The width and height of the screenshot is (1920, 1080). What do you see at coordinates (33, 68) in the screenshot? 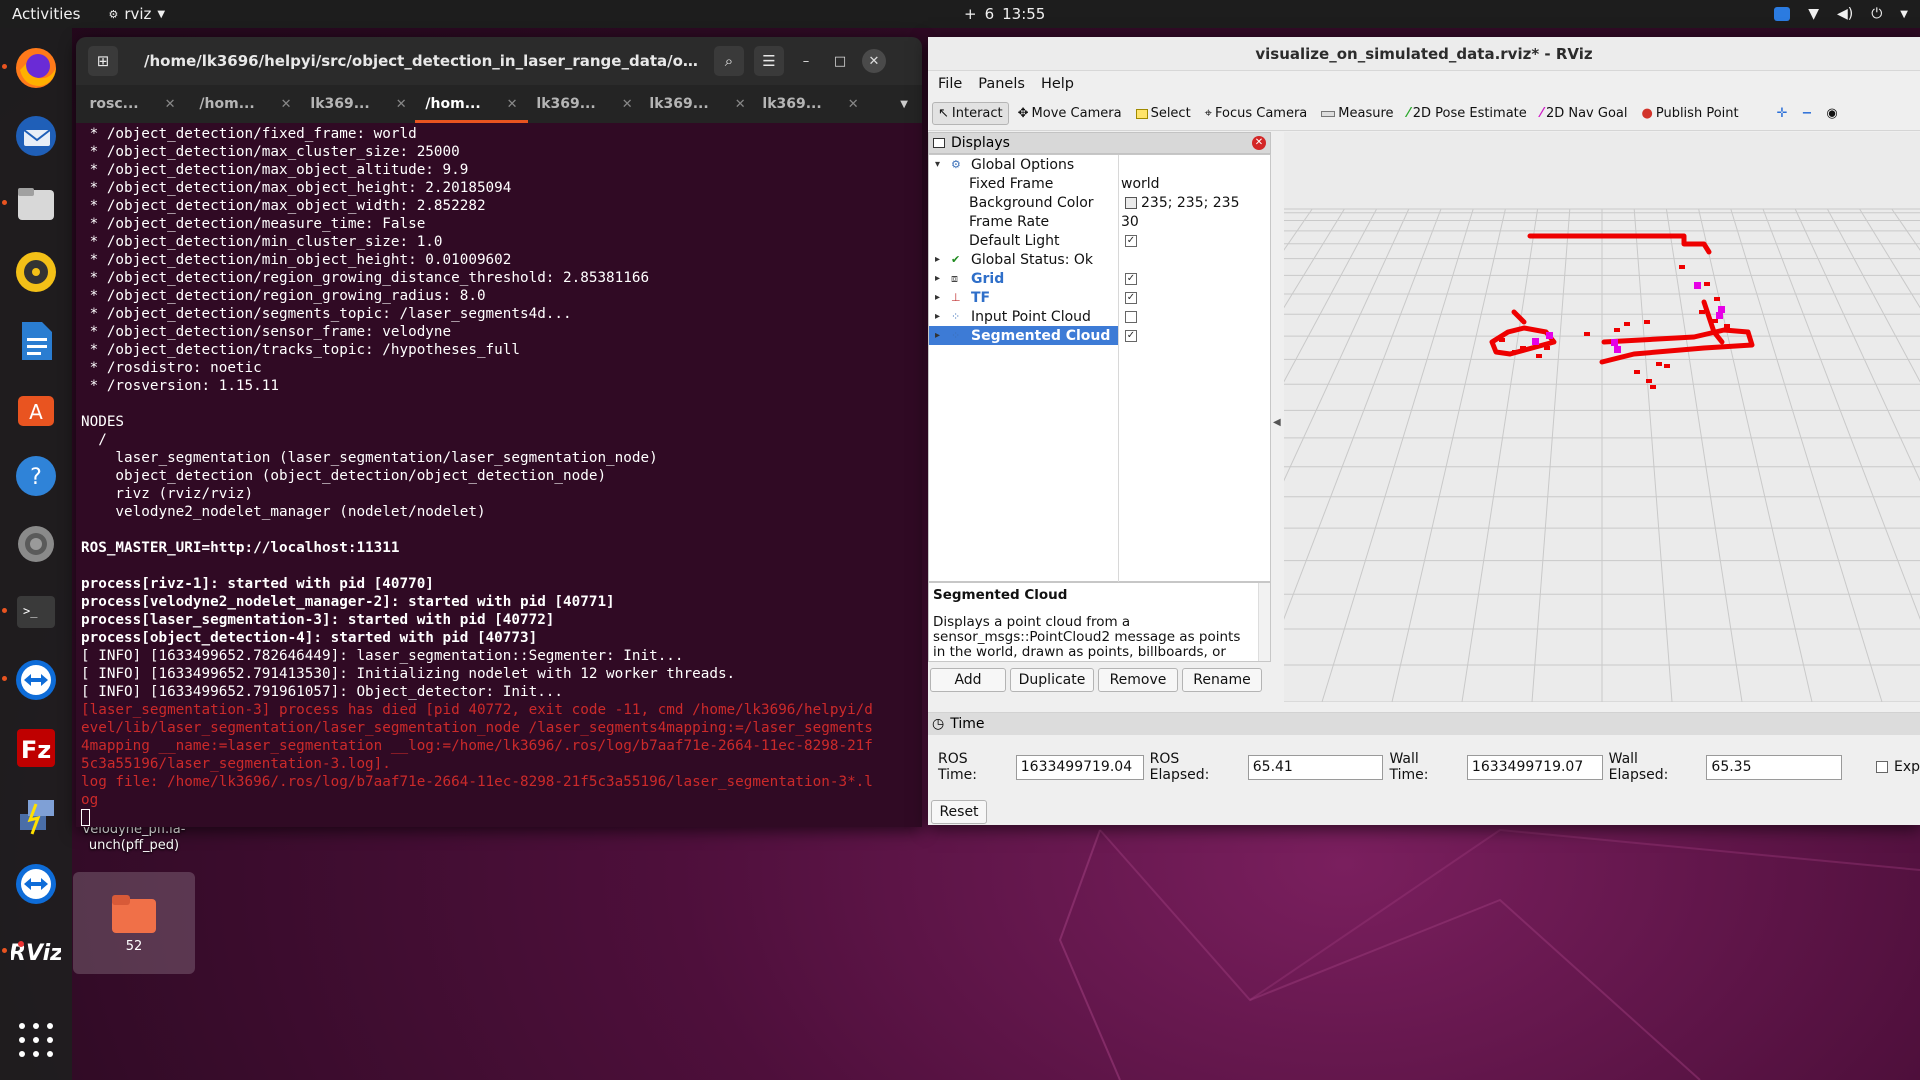
I see `dock-firefox` at bounding box center [33, 68].